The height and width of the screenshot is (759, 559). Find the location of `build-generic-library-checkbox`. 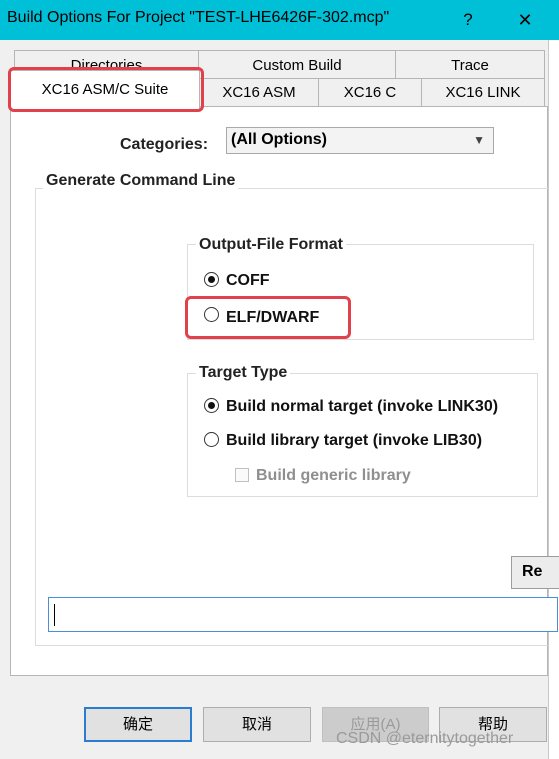

build-generic-library-checkbox is located at coordinates (242, 475).